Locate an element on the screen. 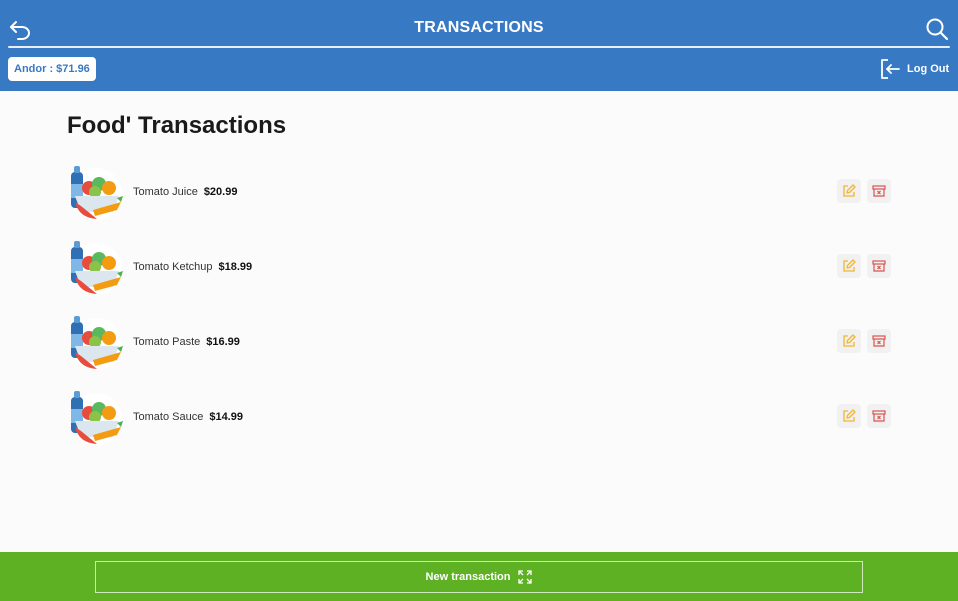 The height and width of the screenshot is (601, 958). logout-label: Log Out is located at coordinates (928, 69).